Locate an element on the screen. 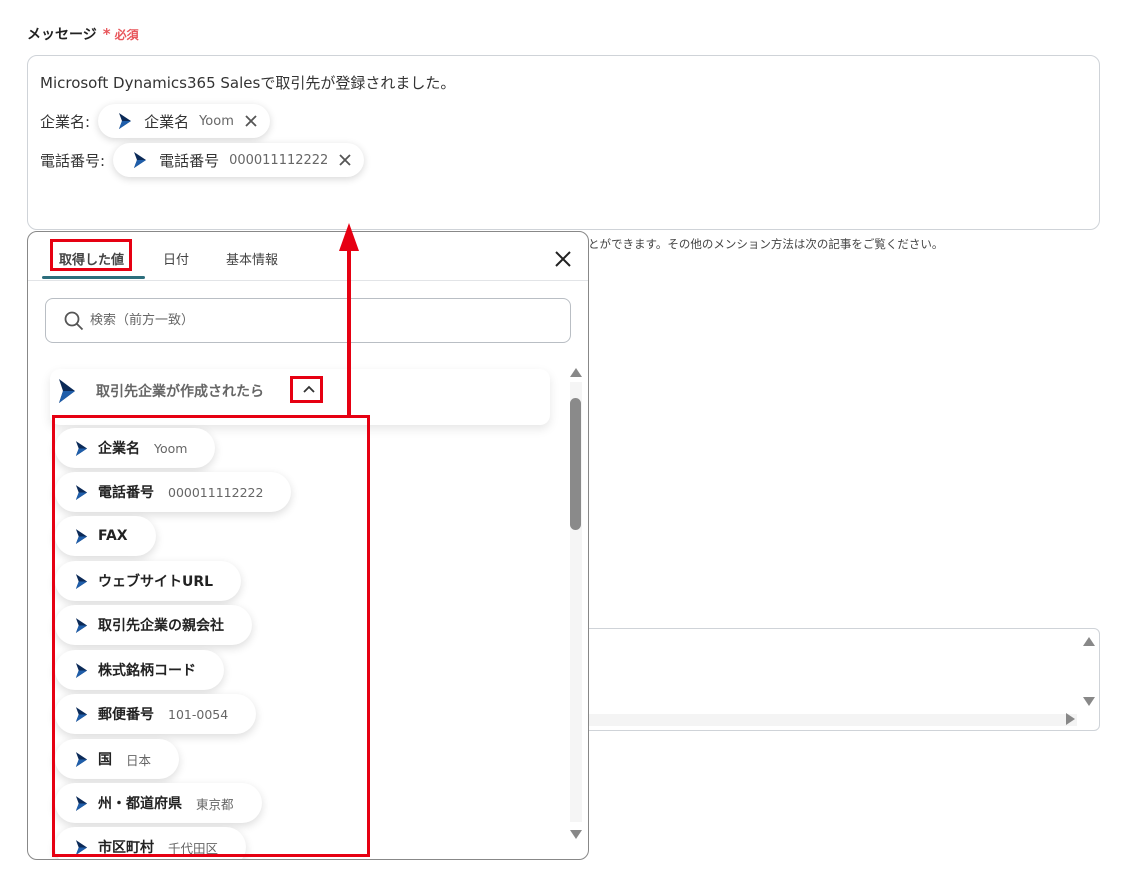  variable-pill-company: 企業名 Yoom is located at coordinates (184, 121).